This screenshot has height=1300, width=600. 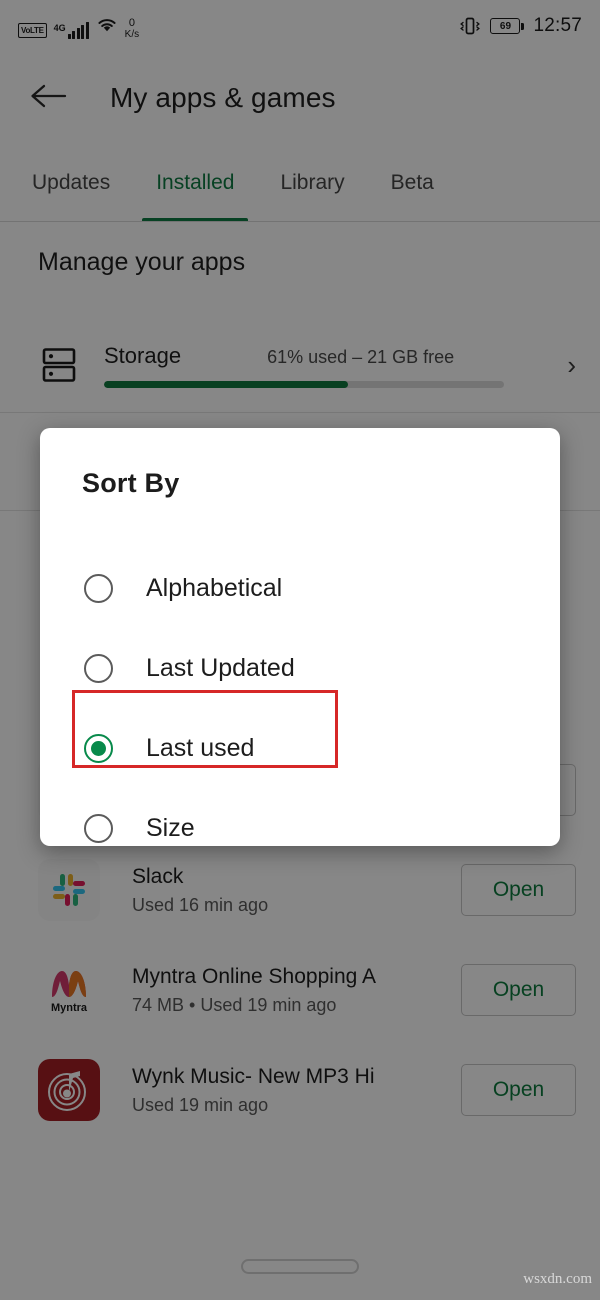 What do you see at coordinates (300, 748) in the screenshot?
I see `sort-option-last-used: Last used` at bounding box center [300, 748].